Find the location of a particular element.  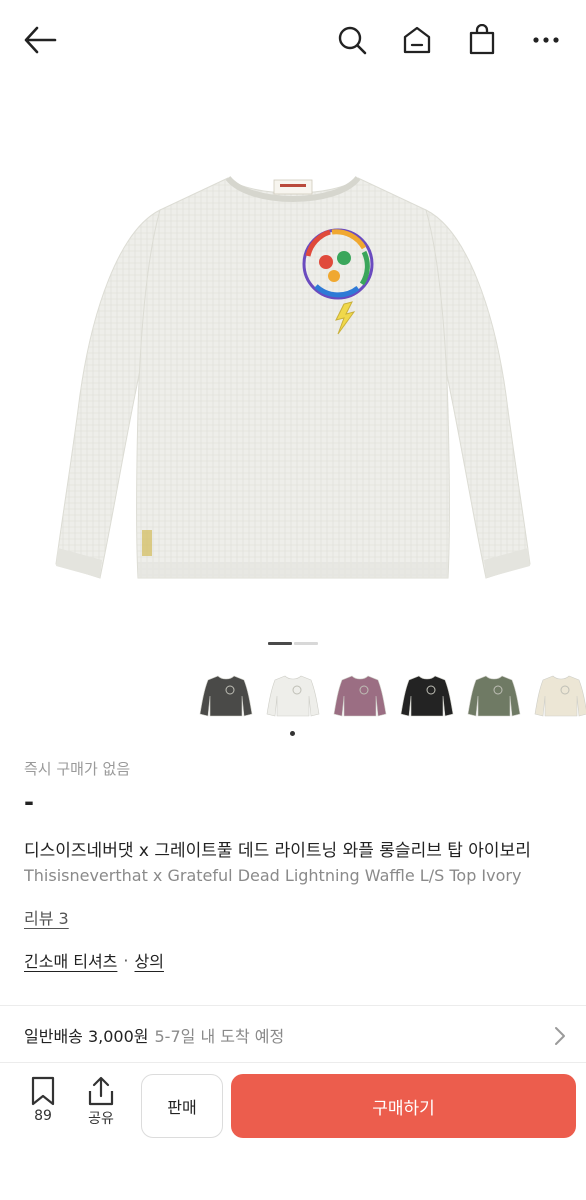

home-icon is located at coordinates (417, 40).